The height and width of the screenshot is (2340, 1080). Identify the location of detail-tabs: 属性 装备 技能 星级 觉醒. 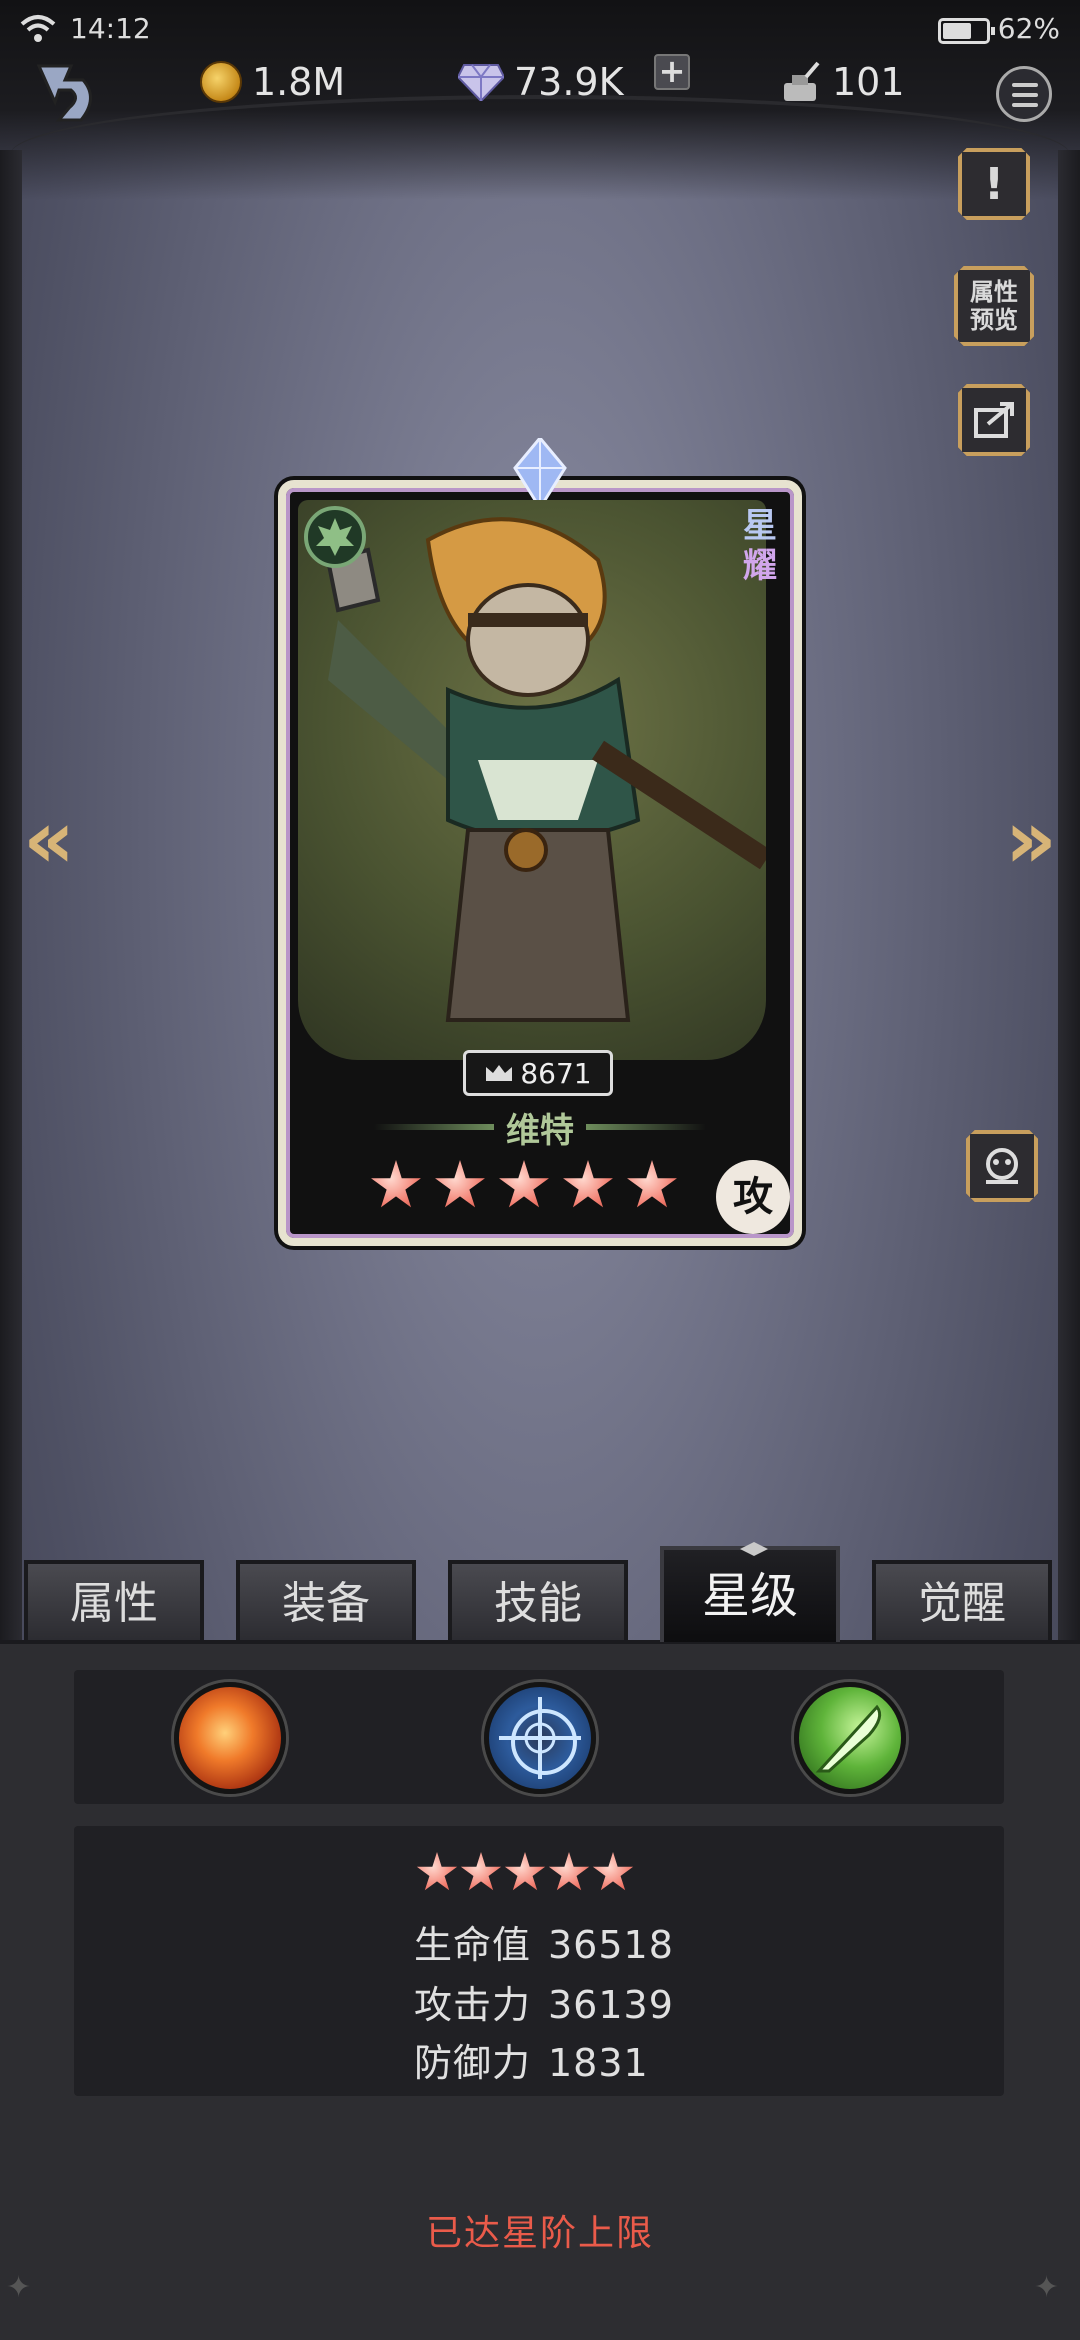
(544, 1596).